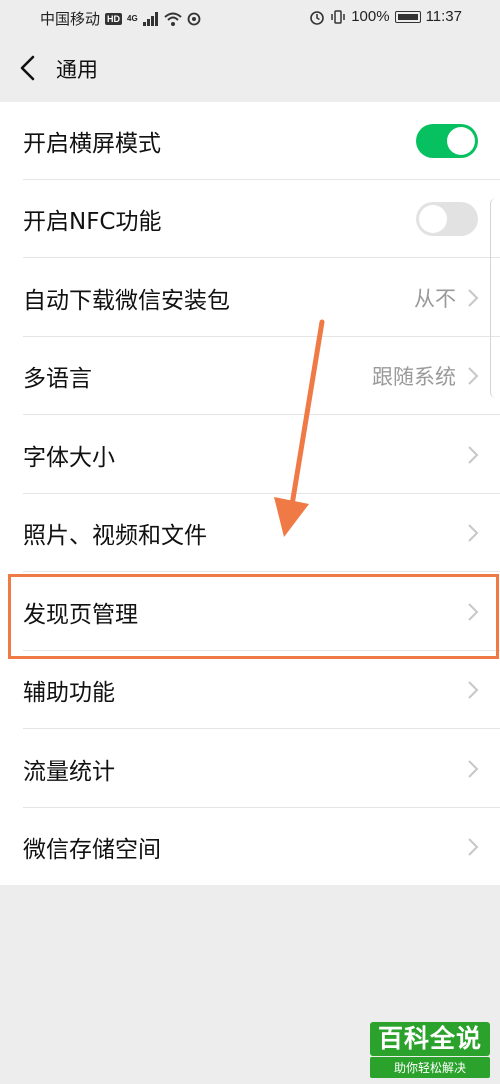 This screenshot has width=500, height=1084. What do you see at coordinates (126, 301) in the screenshot?
I see `setting-label: 自动下载微信安装包` at bounding box center [126, 301].